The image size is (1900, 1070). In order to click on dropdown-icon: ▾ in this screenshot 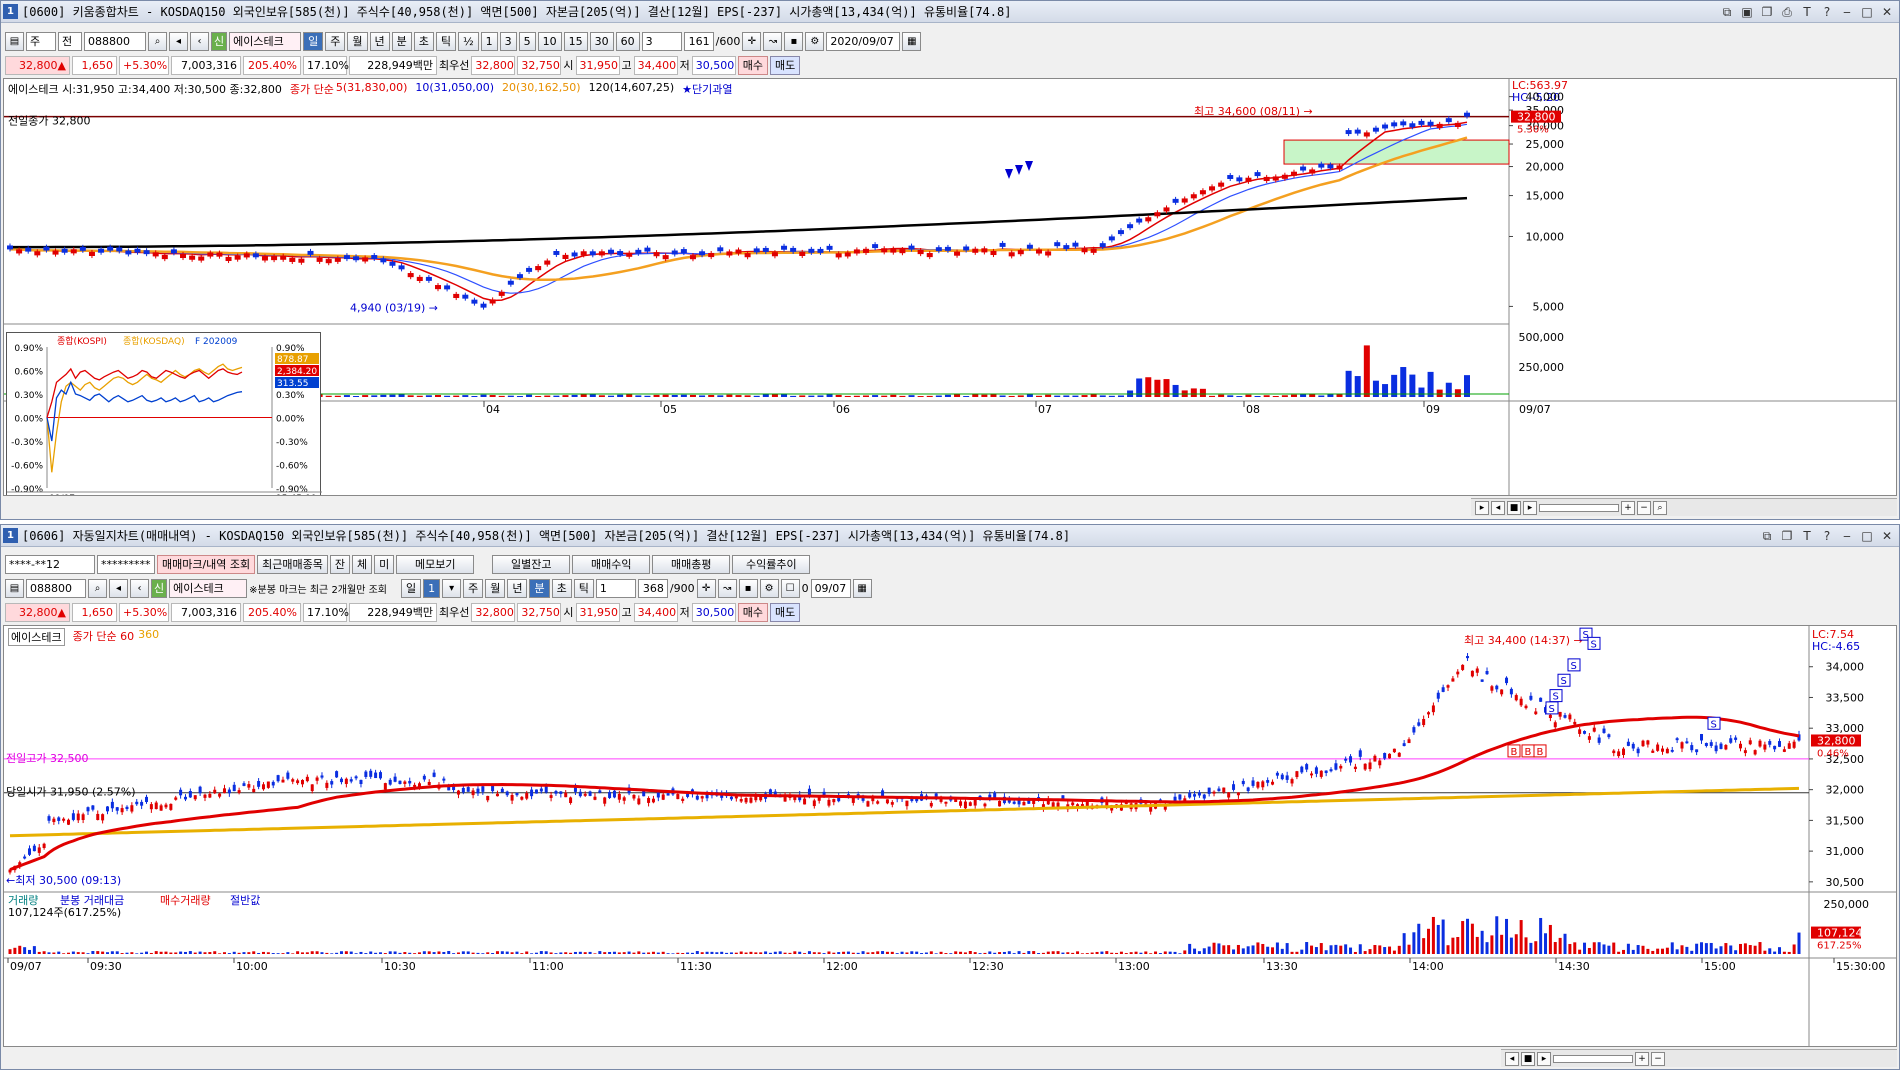, I will do `click(452, 588)`.